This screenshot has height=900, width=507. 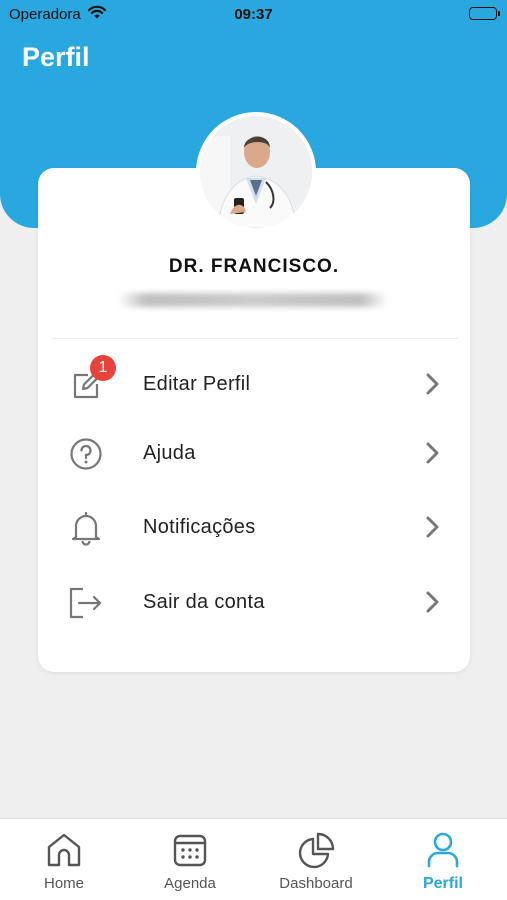 I want to click on tab-home: Home, so click(x=64, y=859).